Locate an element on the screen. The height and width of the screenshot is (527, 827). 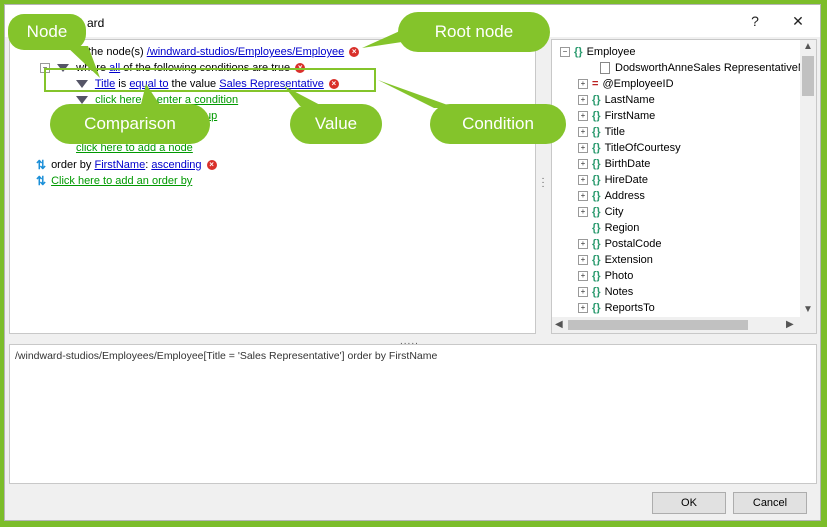
callout-pointers is located at coordinates (261, 69).